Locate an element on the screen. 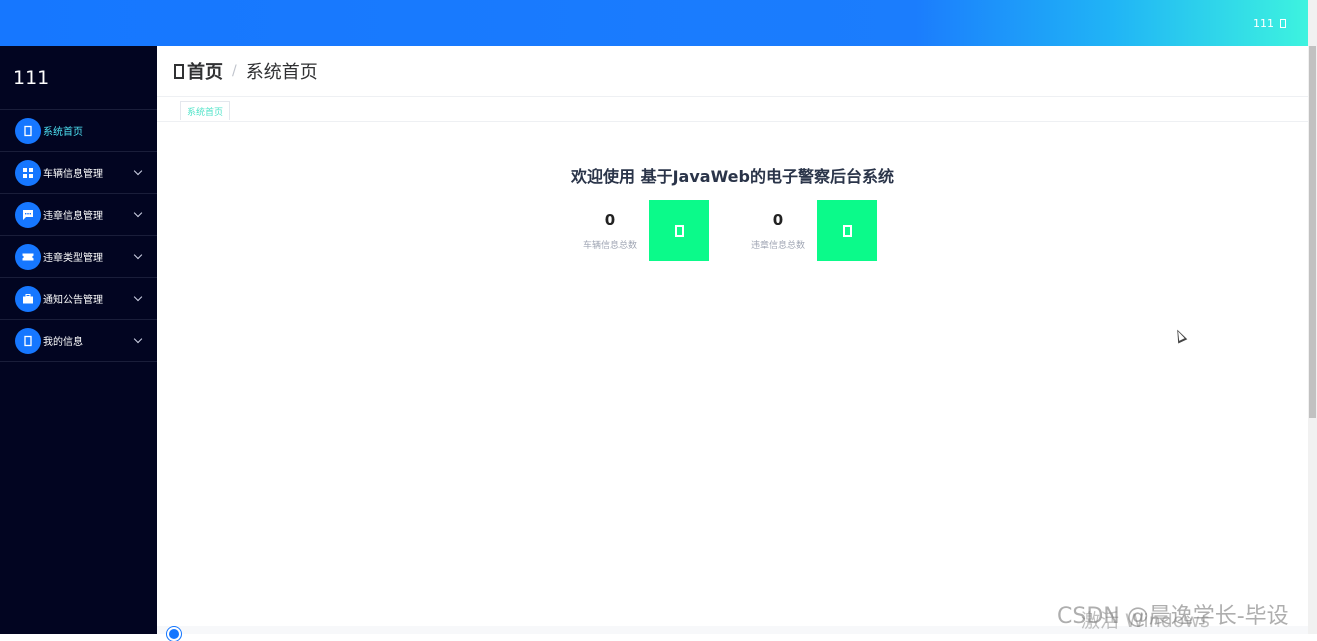  stats-cards: 0 车辆信息总数 0 违章信息总数 is located at coordinates (724, 230).